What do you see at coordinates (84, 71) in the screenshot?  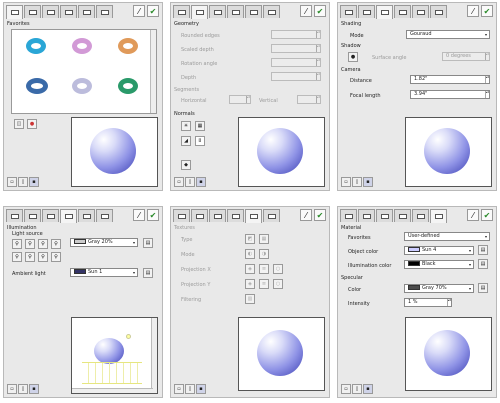 I see `favorites-gallery` at bounding box center [84, 71].